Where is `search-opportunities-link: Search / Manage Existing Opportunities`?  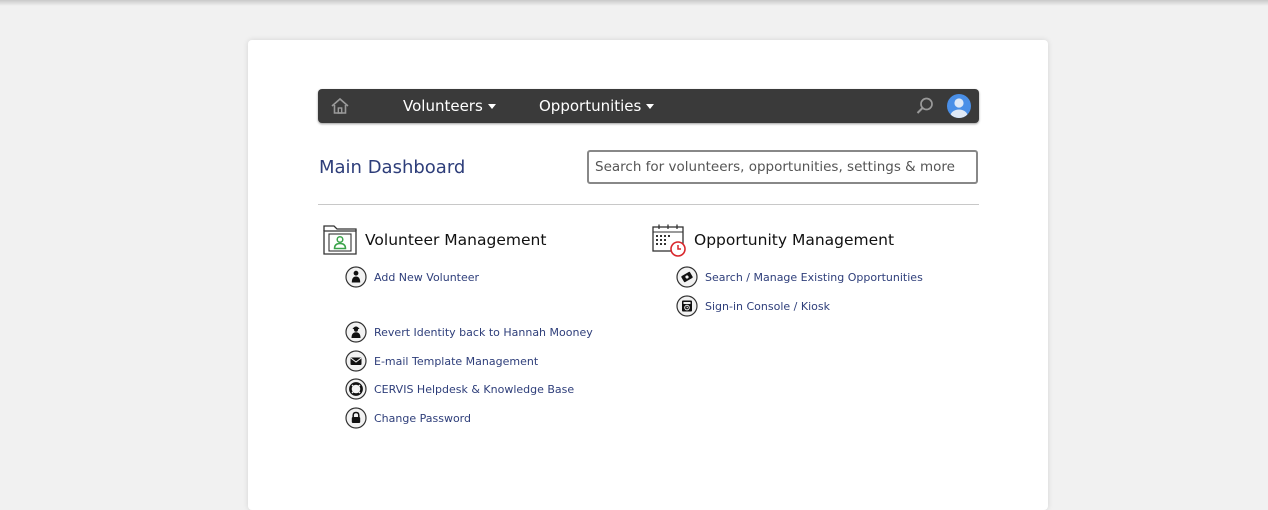
search-opportunities-link: Search / Manage Existing Opportunities is located at coordinates (799, 277).